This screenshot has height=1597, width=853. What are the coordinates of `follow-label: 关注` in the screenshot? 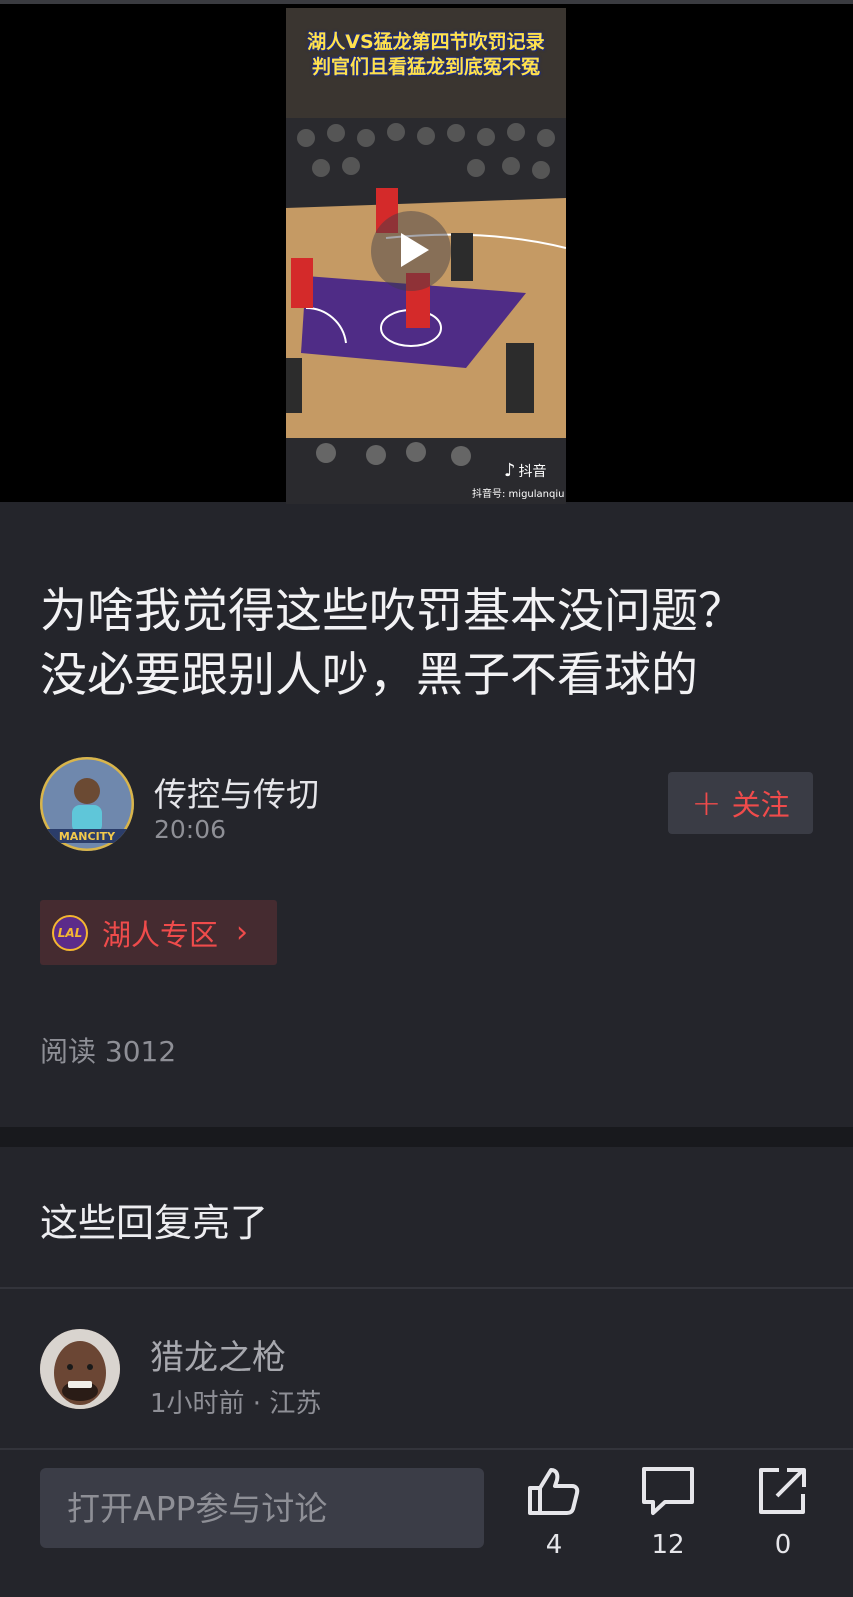 It's located at (760, 805).